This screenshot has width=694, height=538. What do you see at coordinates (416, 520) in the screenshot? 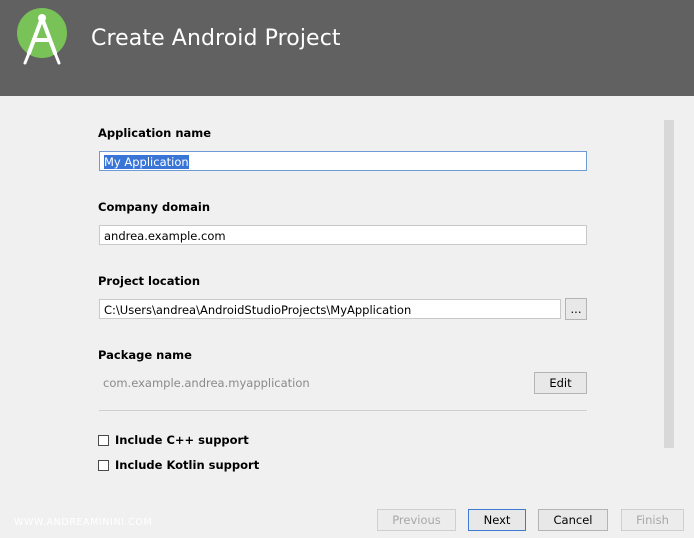
I see `previous-button: Previous` at bounding box center [416, 520].